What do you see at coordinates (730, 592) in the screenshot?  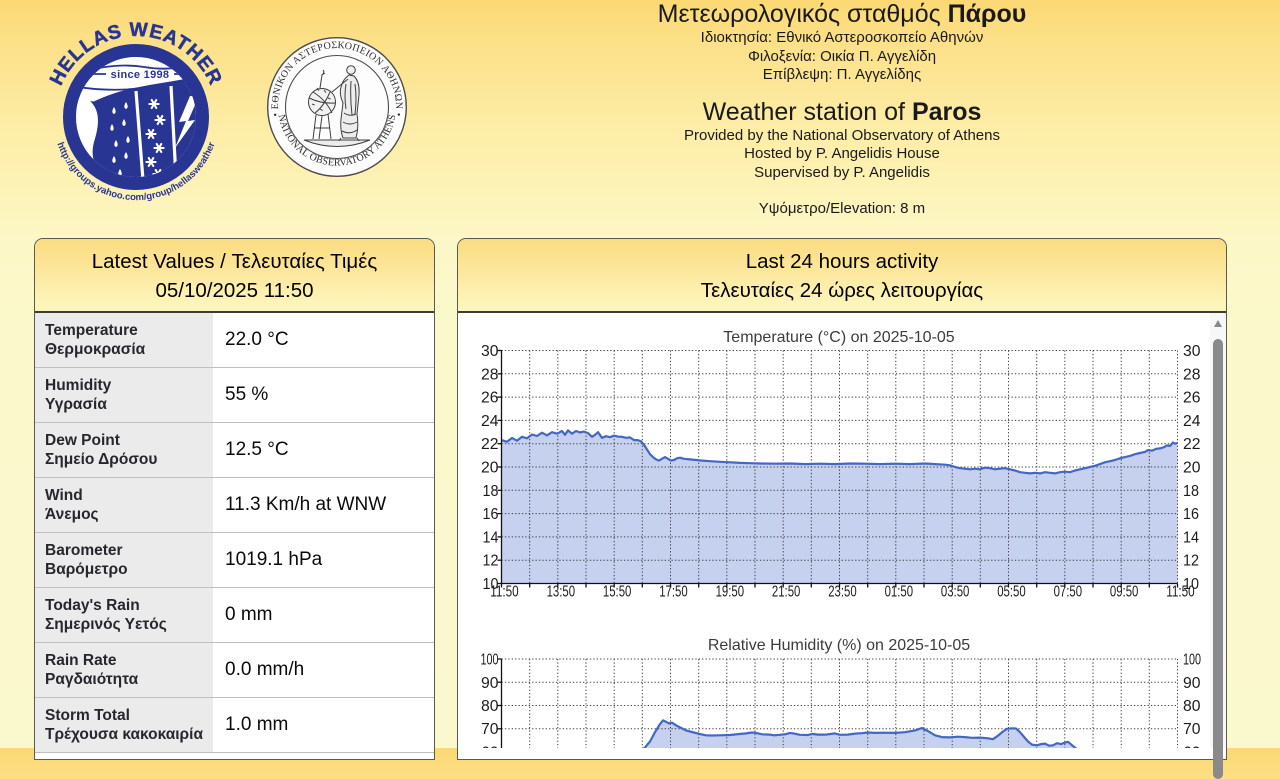 I see `svg-text: 19:50` at bounding box center [730, 592].